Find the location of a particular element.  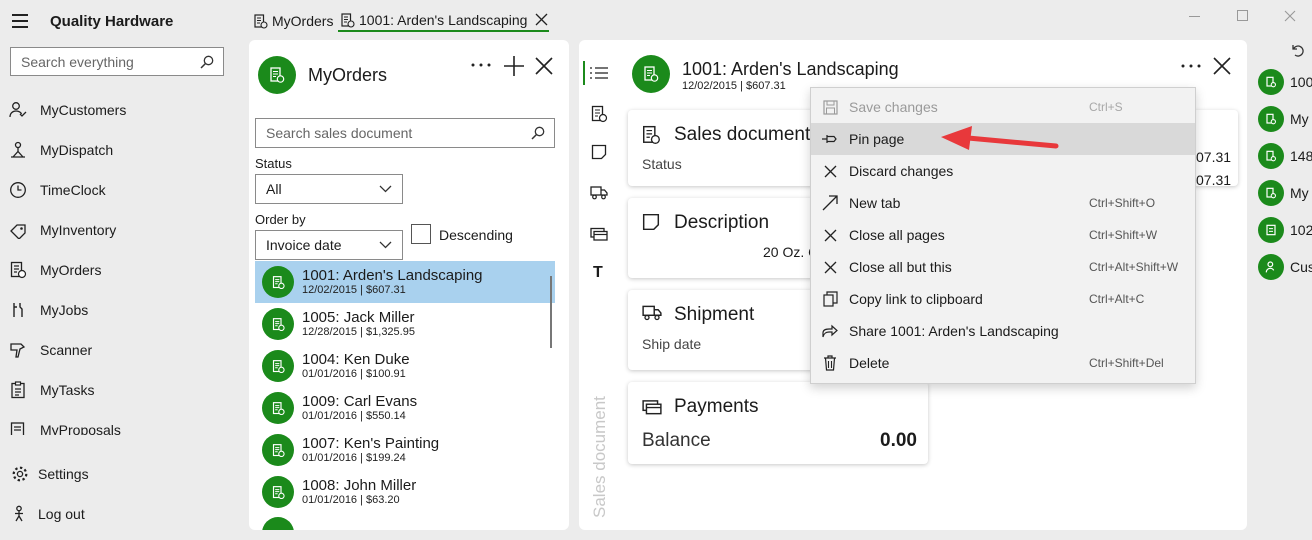

menu-item-shortcut: Ctrl+Alt+C is located at coordinates (1117, 299).